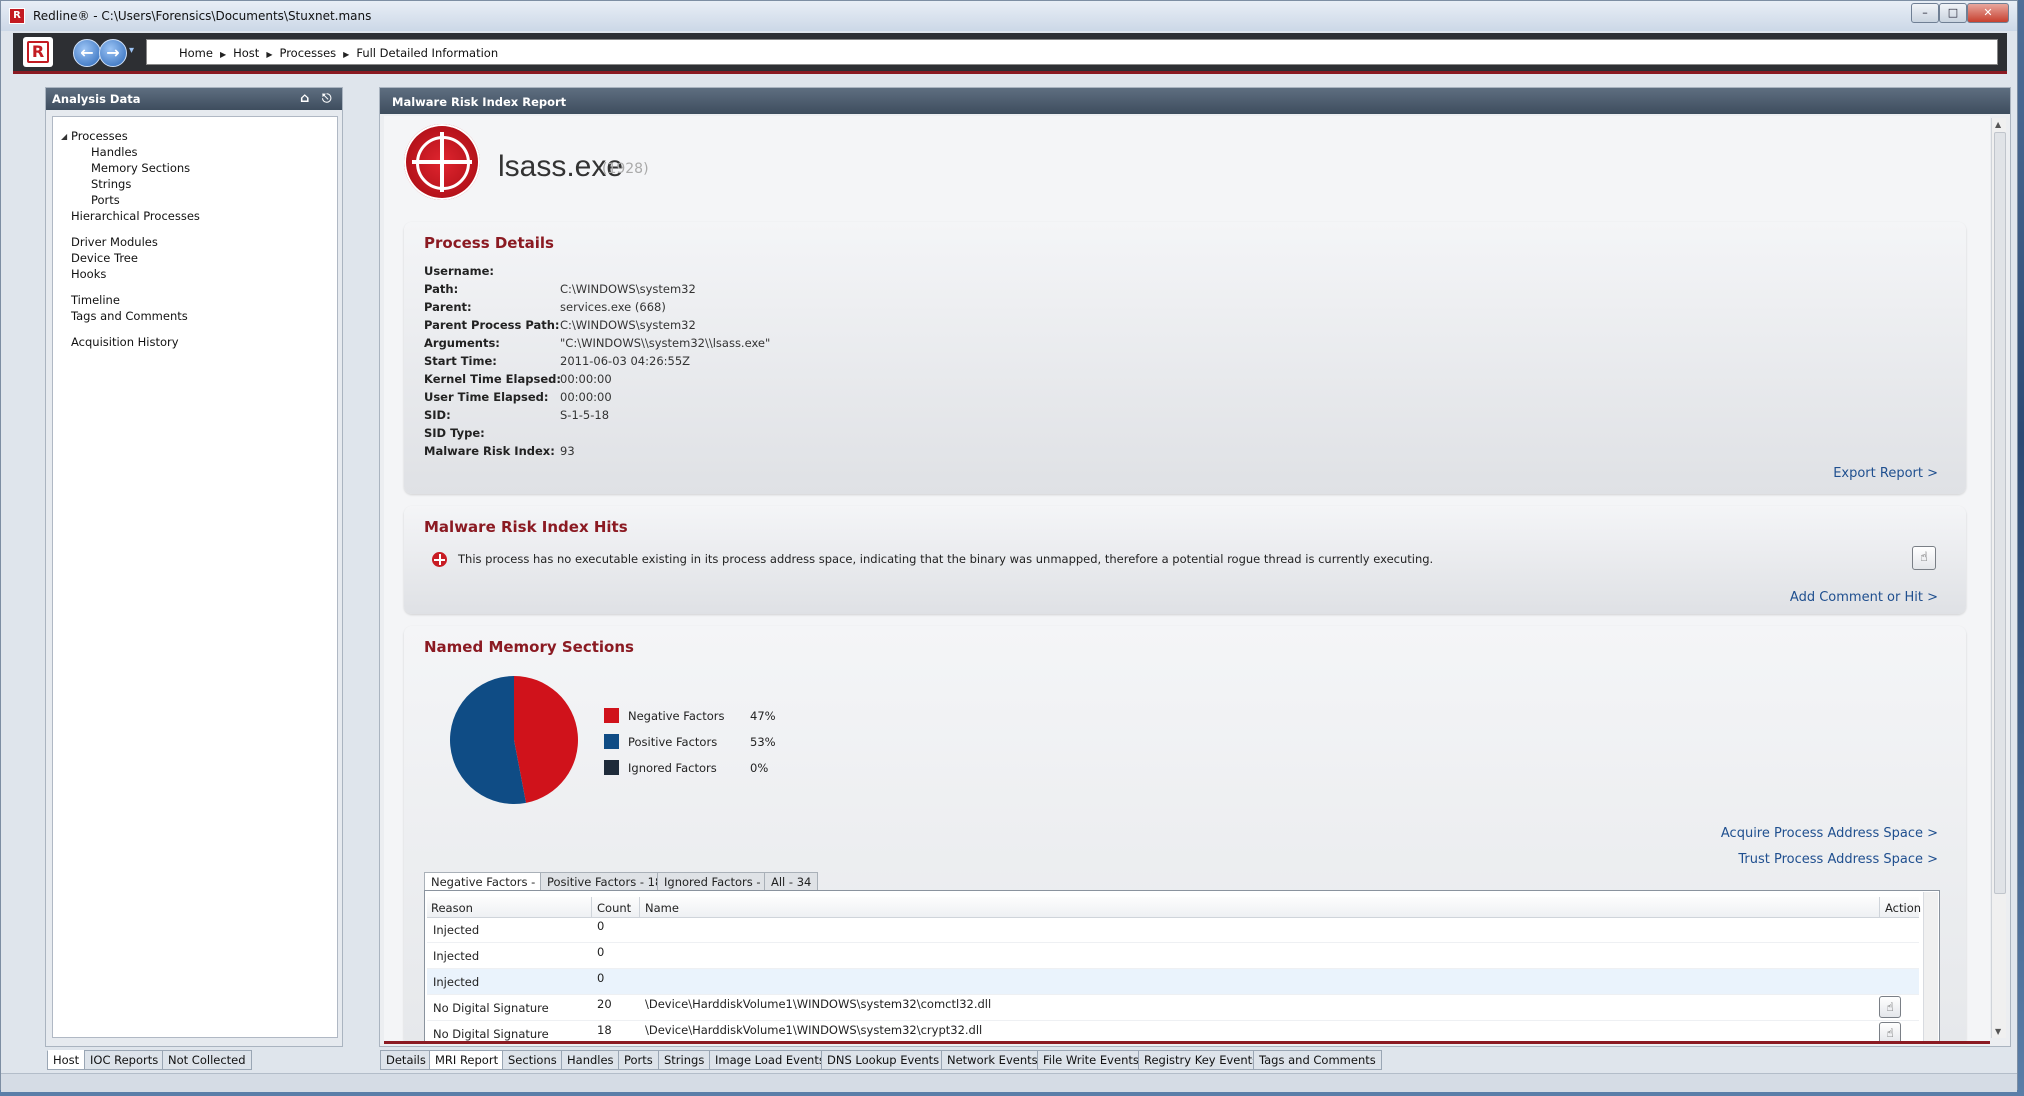 Image resolution: width=2024 pixels, height=1096 pixels. Describe the element at coordinates (759, 768) in the screenshot. I see `legend-pct-ignored: 0%` at that location.